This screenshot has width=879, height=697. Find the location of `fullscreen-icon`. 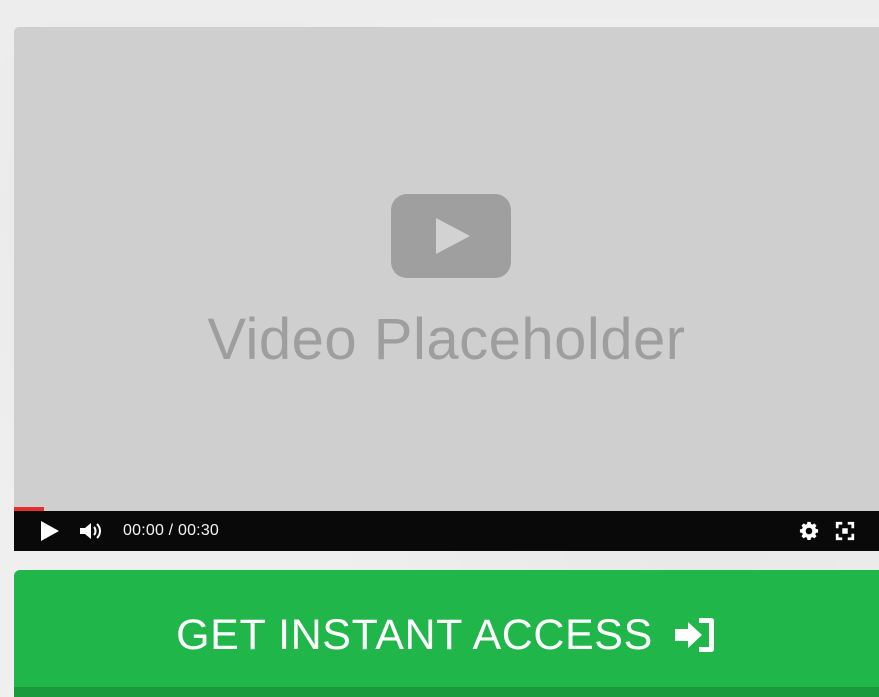

fullscreen-icon is located at coordinates (845, 531).